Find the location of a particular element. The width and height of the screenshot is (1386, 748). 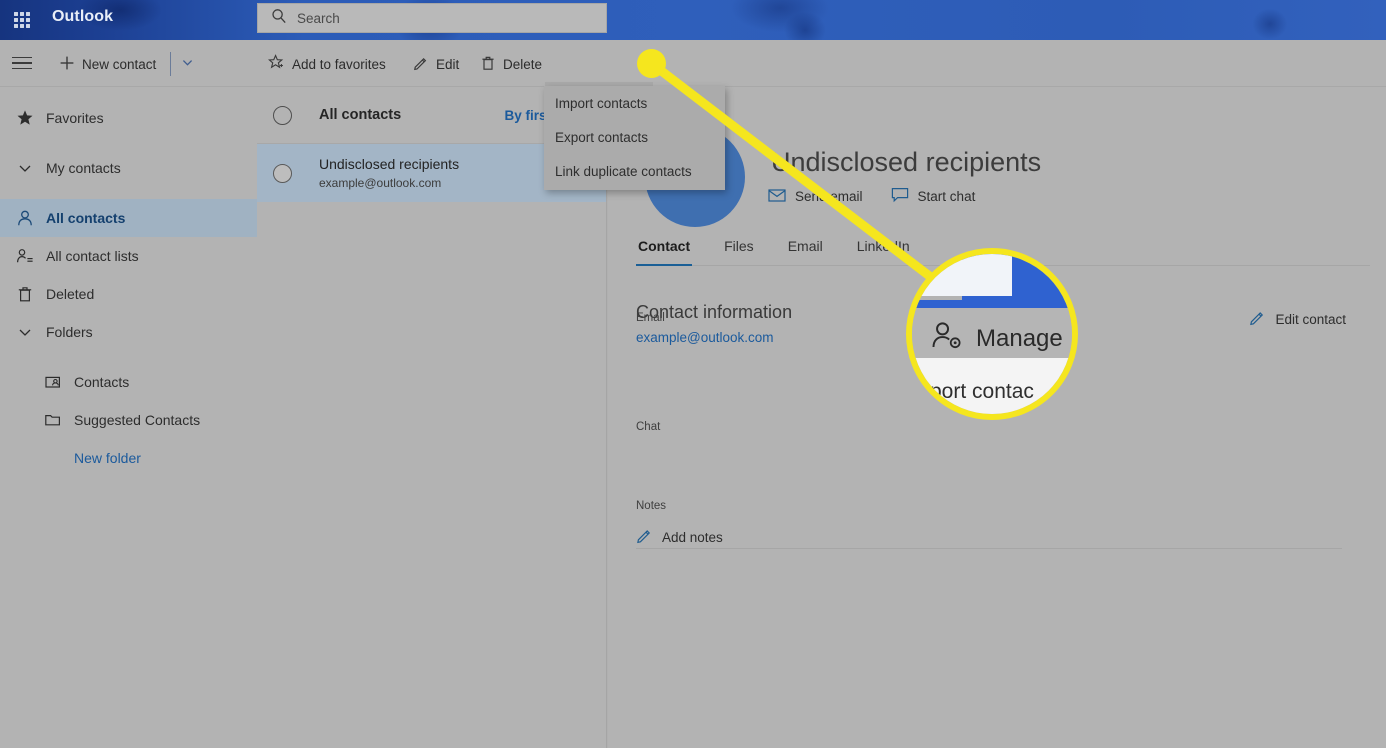

sidebar-item-suggested-contacts: Suggested Contacts is located at coordinates (128, 420).